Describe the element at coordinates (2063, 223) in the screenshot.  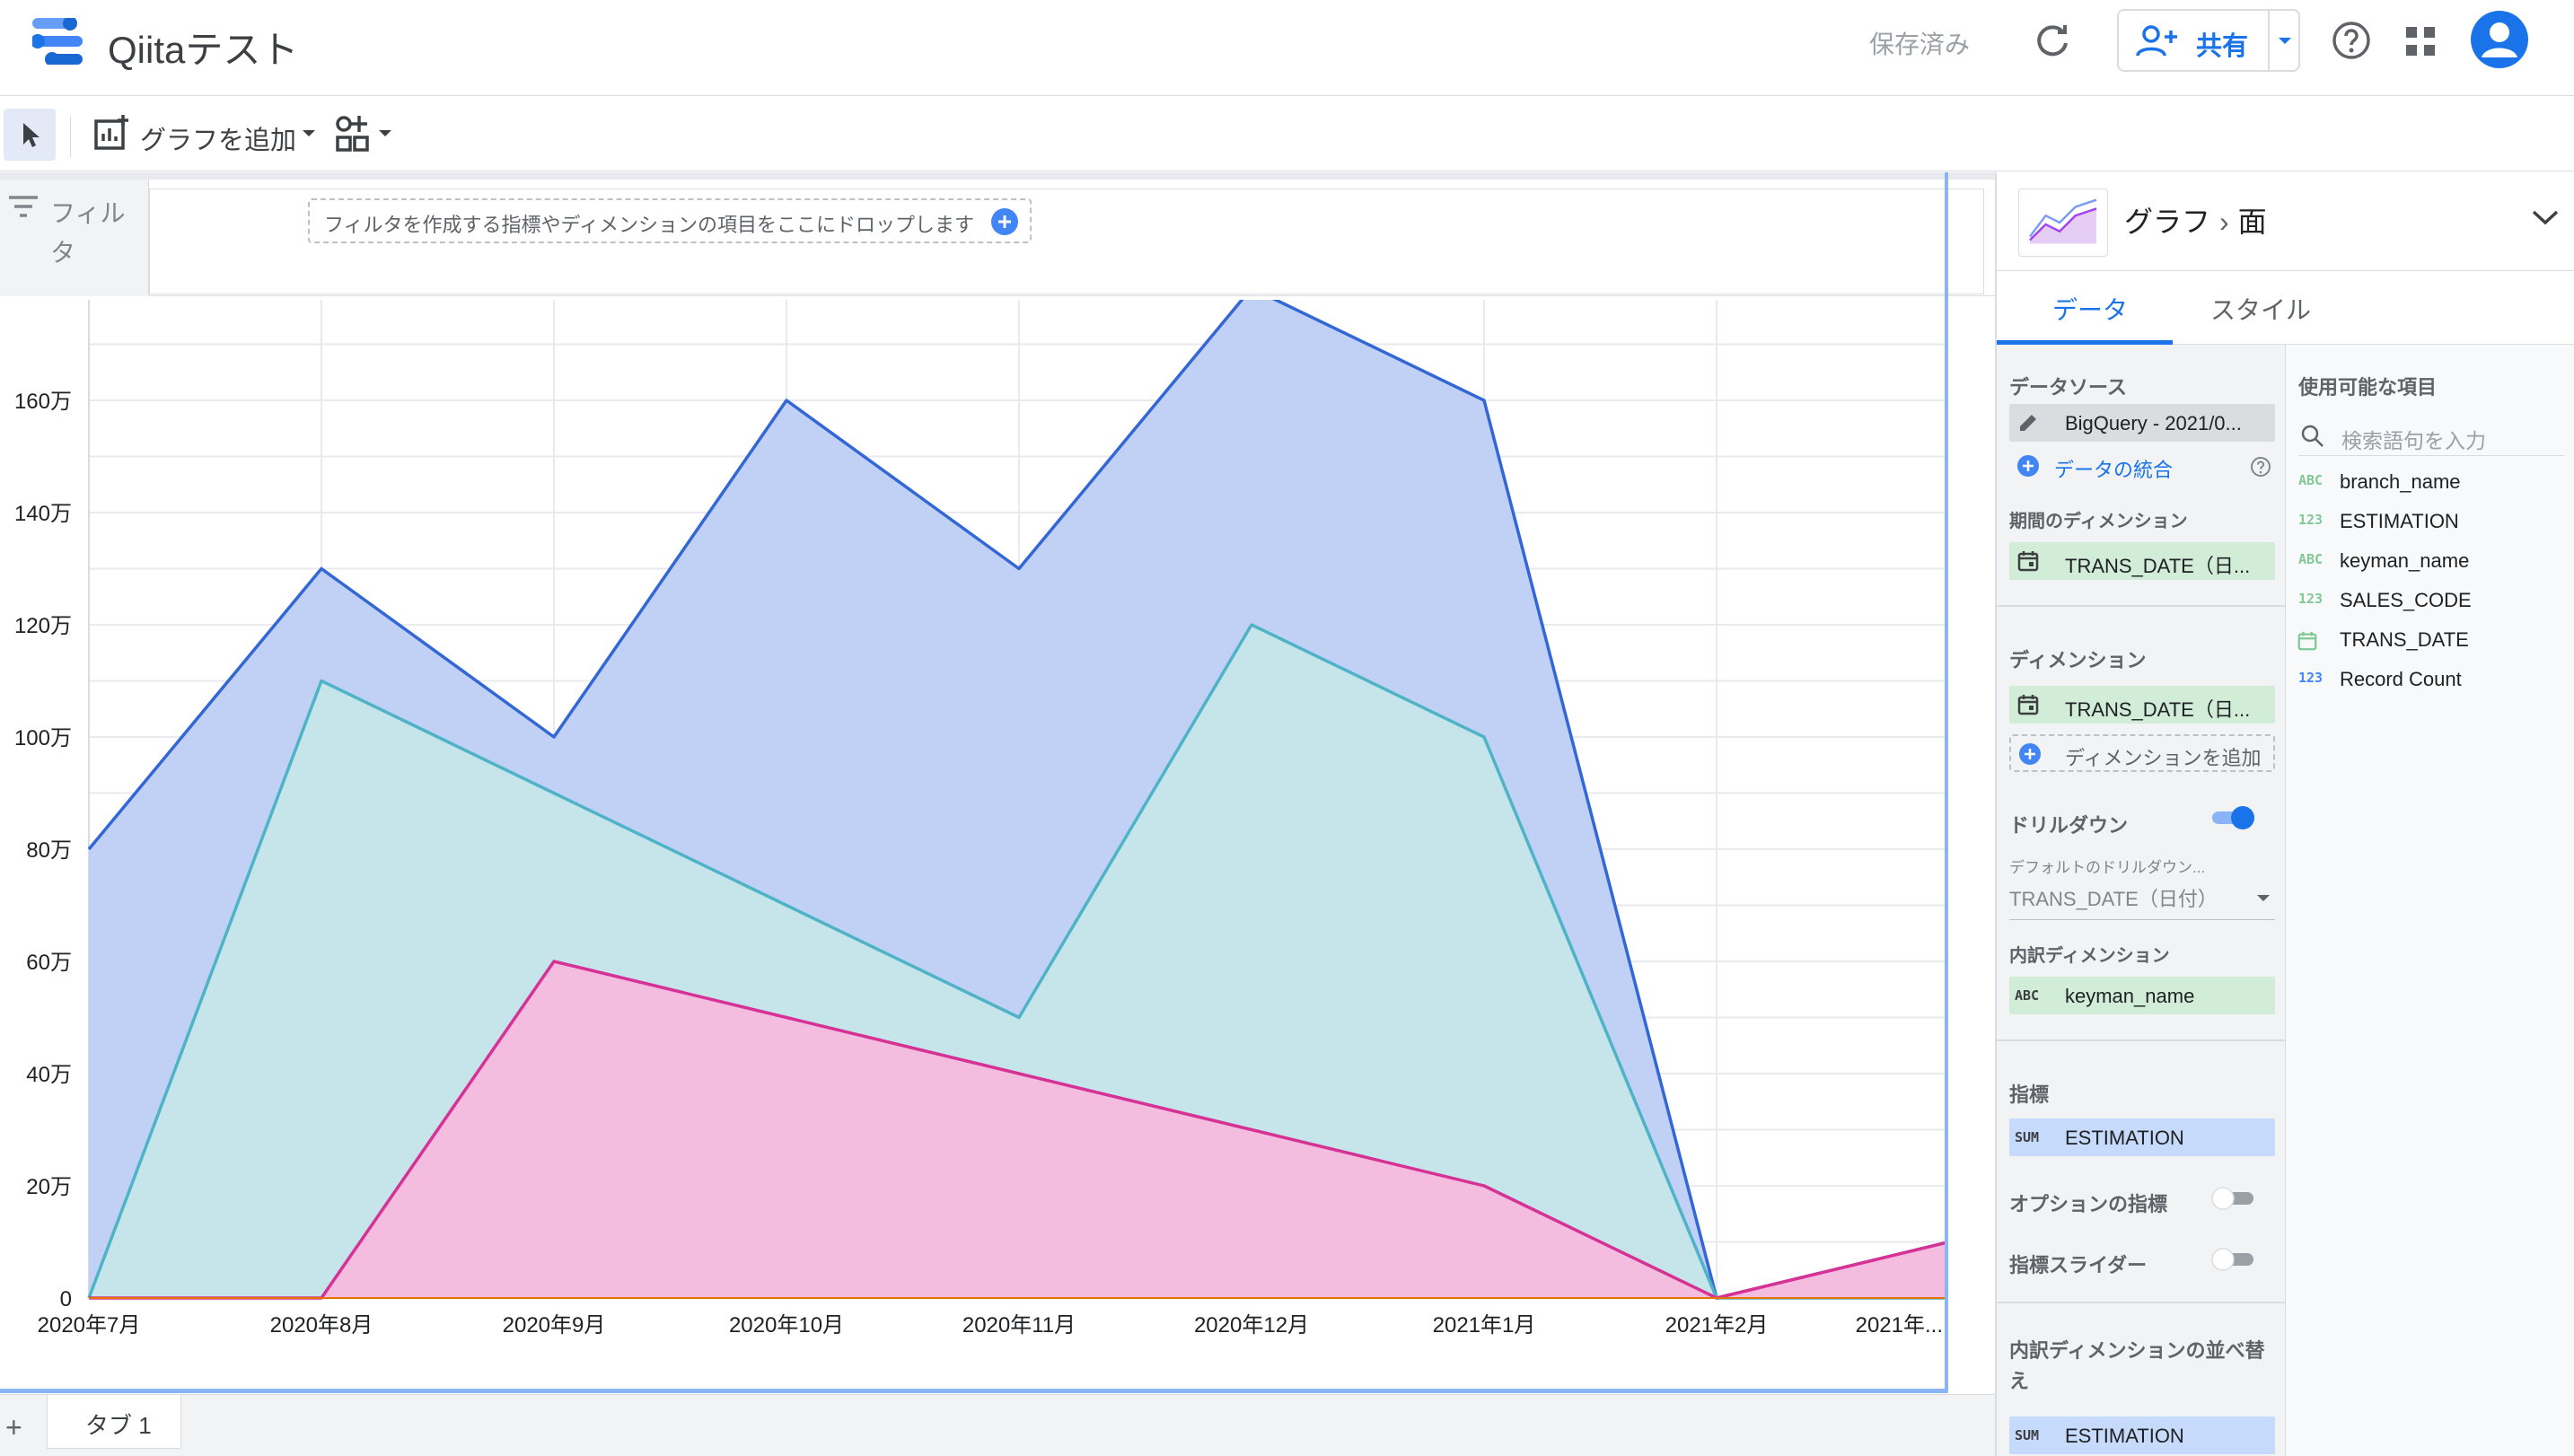
I see `area-chart-thumbnail-icon` at that location.